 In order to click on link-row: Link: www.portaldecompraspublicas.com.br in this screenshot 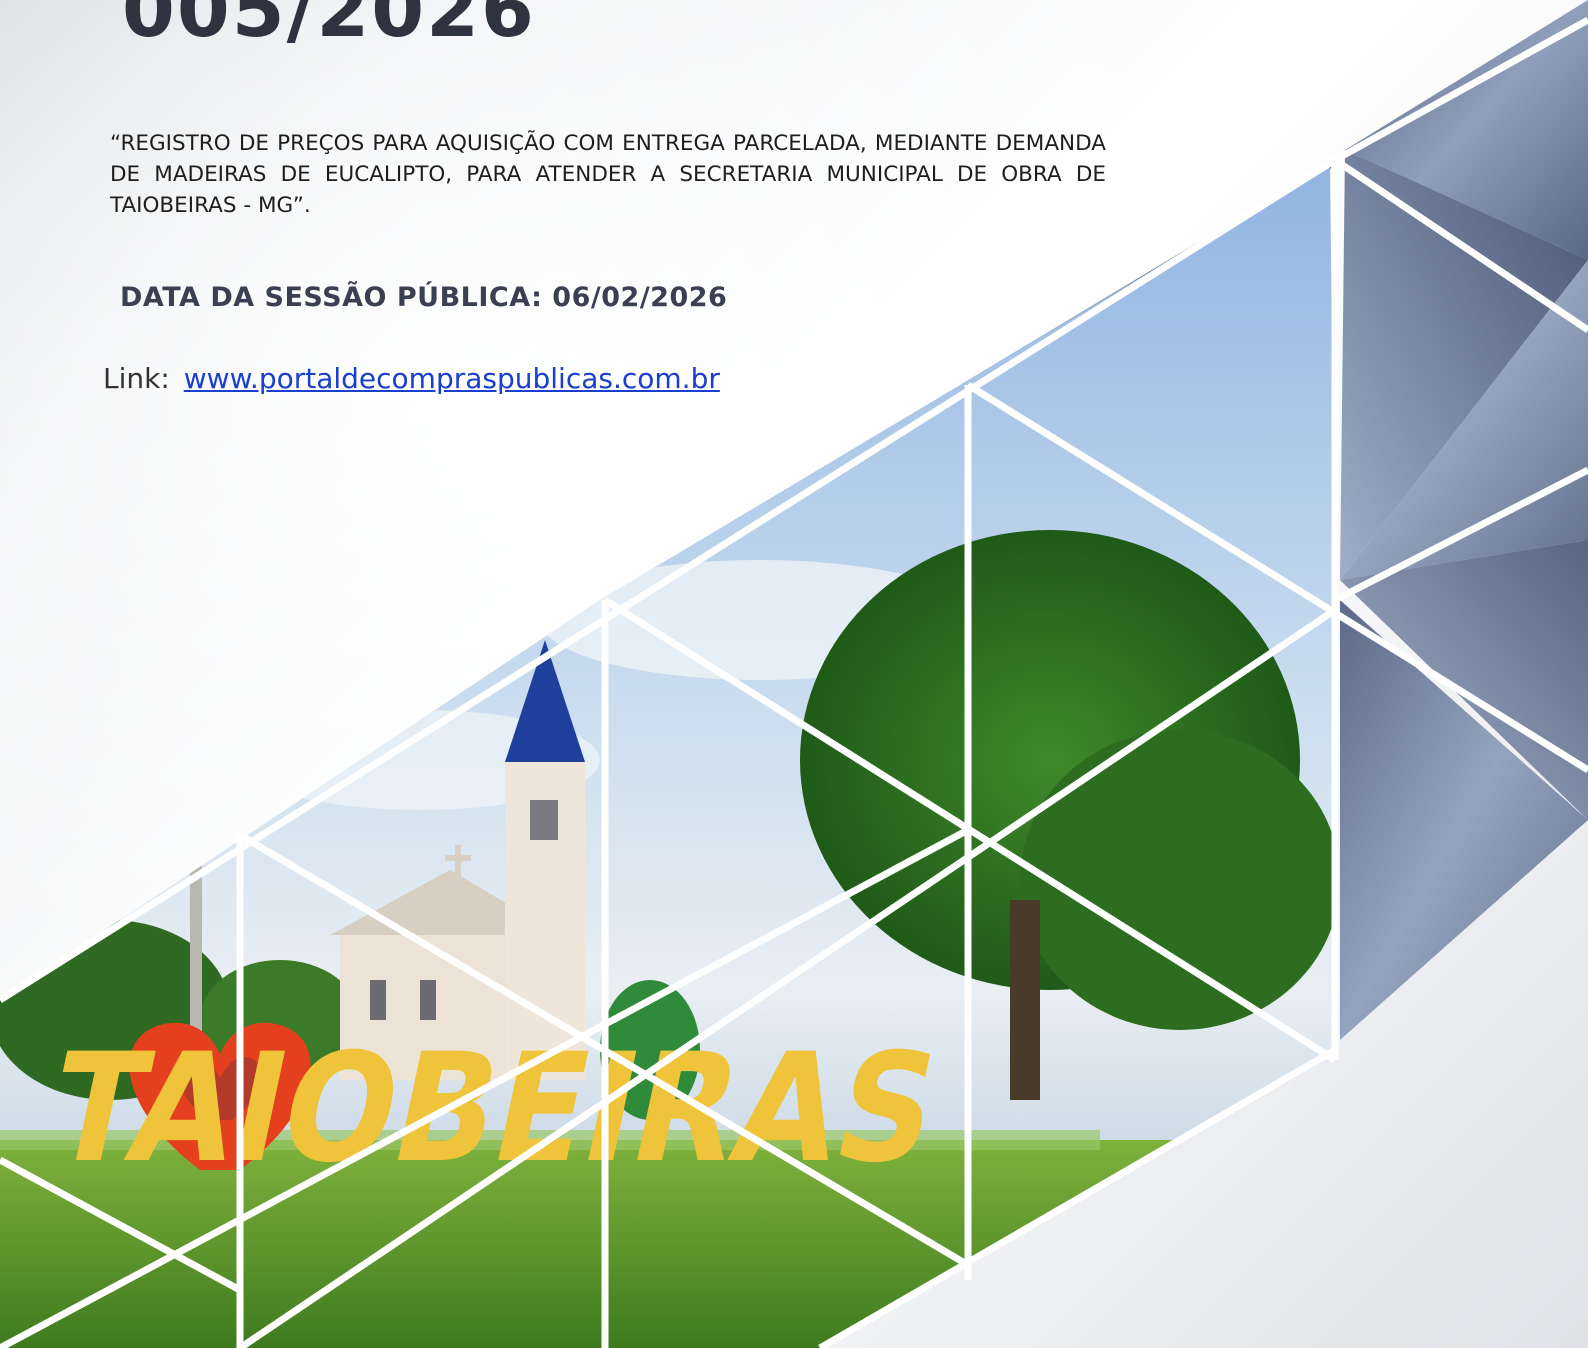, I will do `click(411, 378)`.